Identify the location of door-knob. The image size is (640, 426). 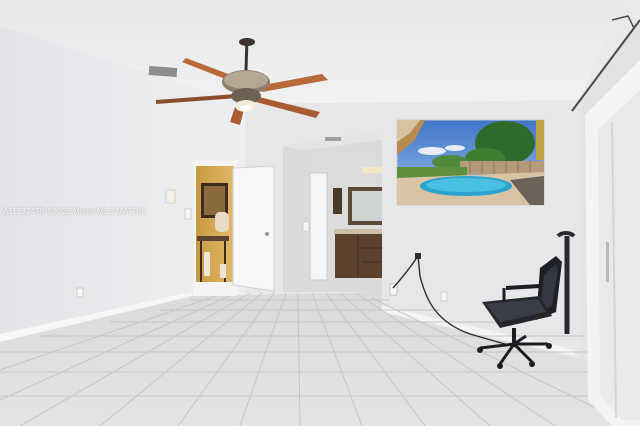
(267, 234).